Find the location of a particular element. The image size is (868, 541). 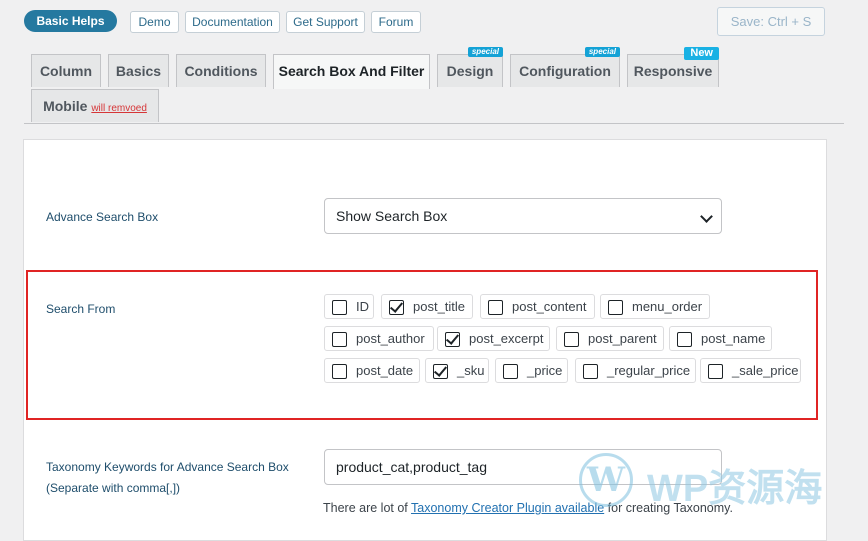

checkbox-label: post_excerpt is located at coordinates (506, 338).